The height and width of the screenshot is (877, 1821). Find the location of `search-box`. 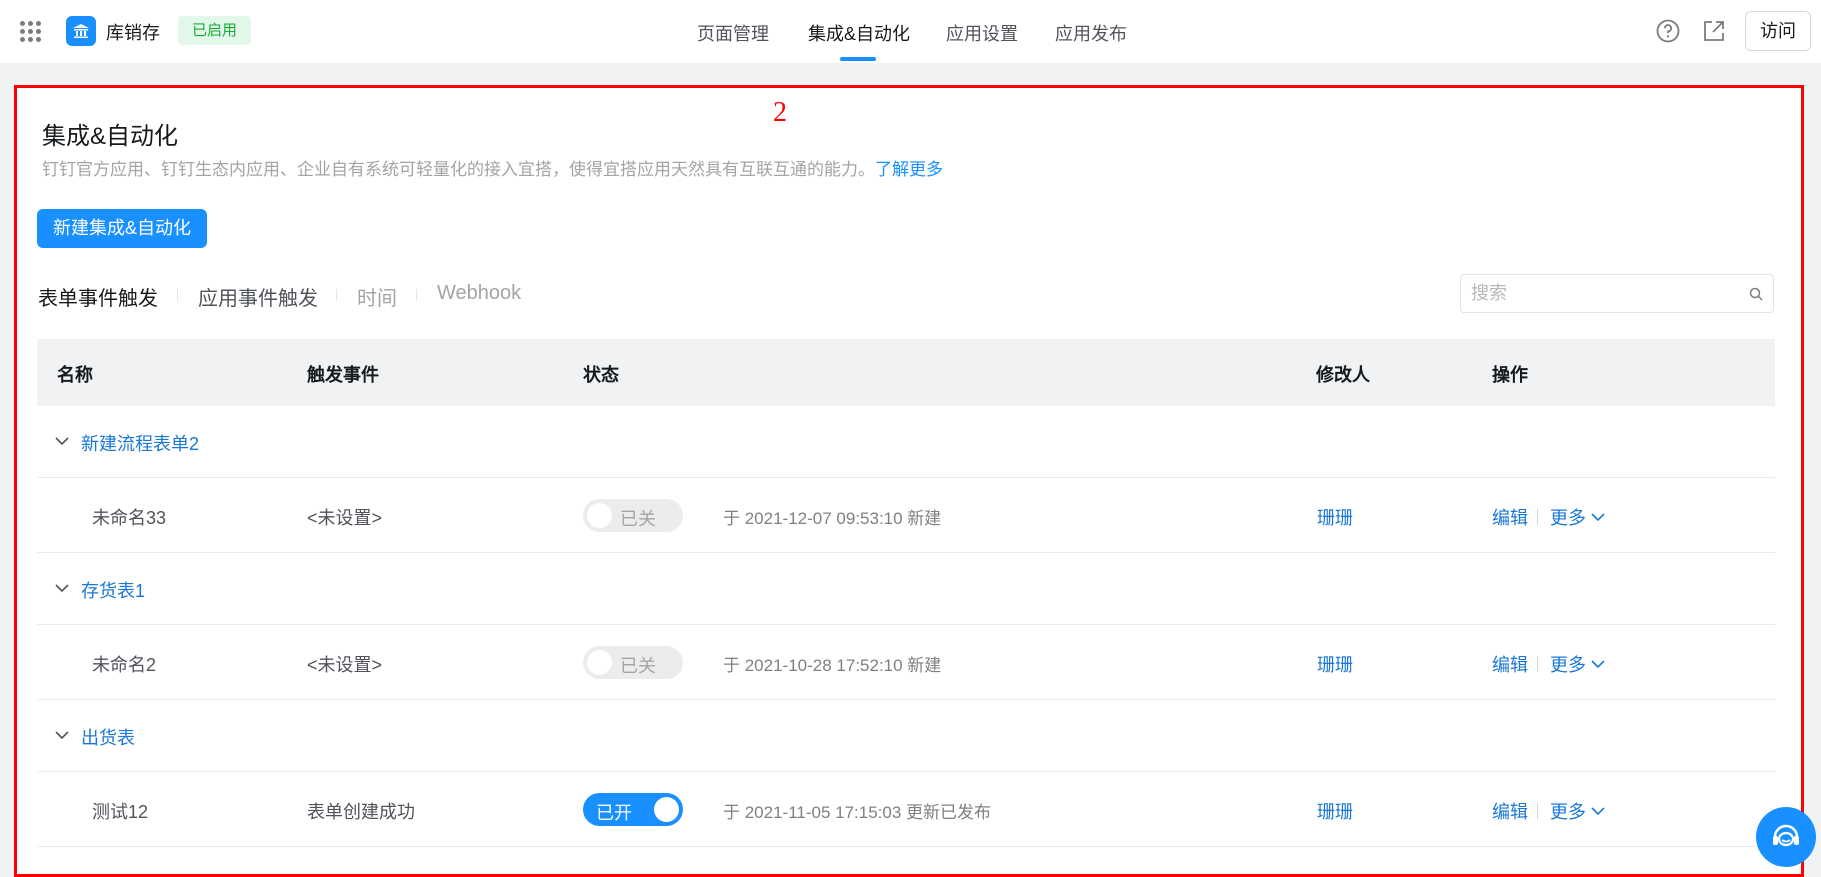

search-box is located at coordinates (1617, 293).